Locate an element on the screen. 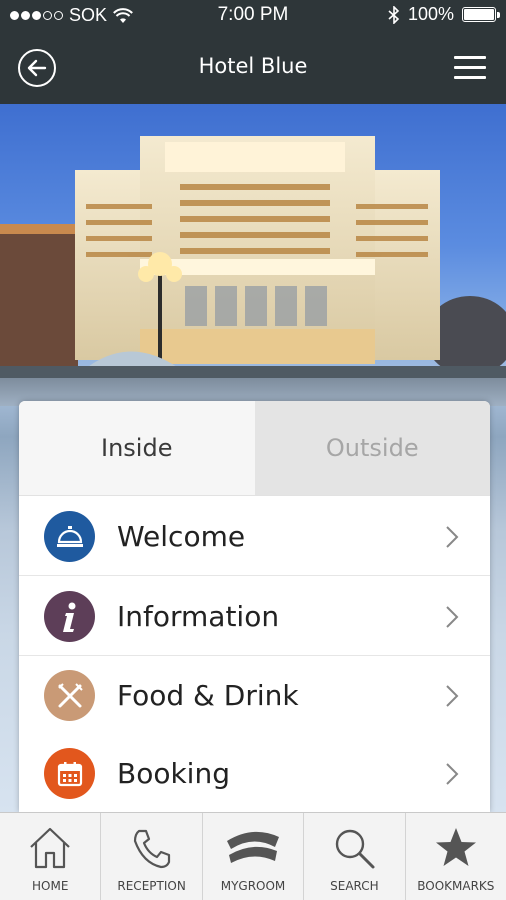 This screenshot has width=506, height=900. menu-item-label: Information is located at coordinates (198, 616).